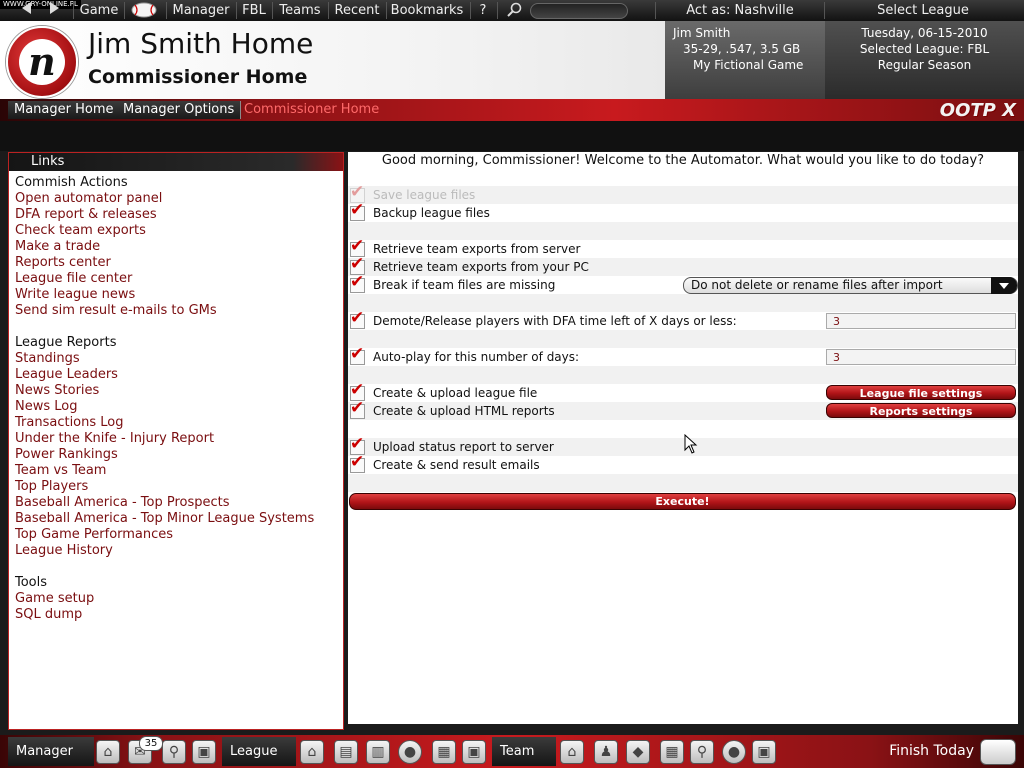 This screenshot has height=768, width=1024. What do you see at coordinates (175, 455) in the screenshot?
I see `link-power-rankings: Power Rankings` at bounding box center [175, 455].